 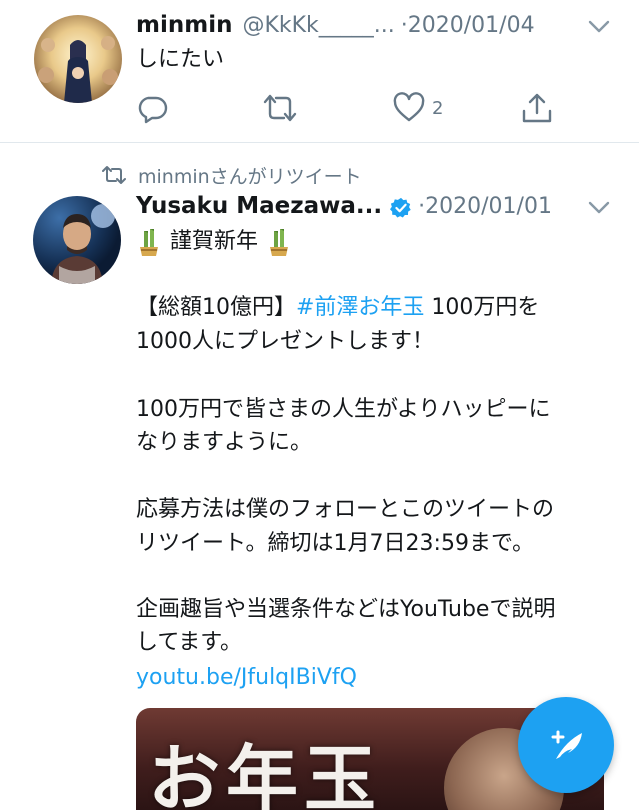 I want to click on virgin-mary-painting-avatar, so click(x=78, y=59).